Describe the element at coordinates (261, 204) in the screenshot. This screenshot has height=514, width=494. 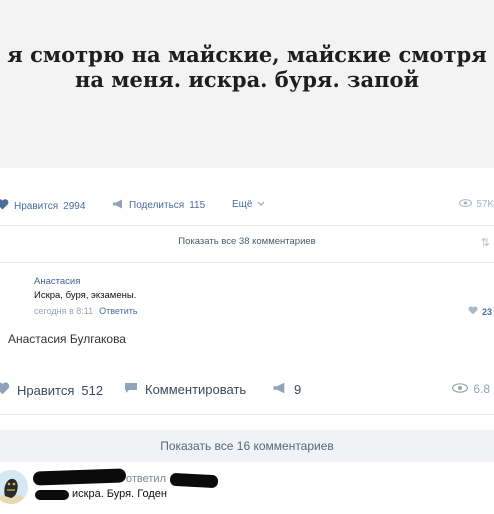
I see `chevron-down-icon` at that location.